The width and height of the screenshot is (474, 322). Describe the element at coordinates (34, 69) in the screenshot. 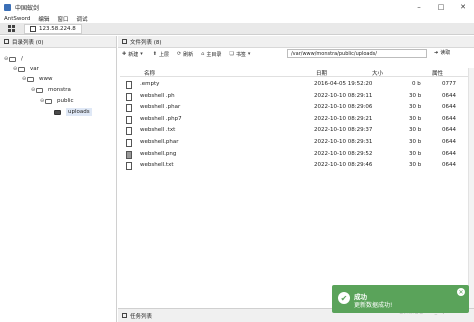

I see `tree-label: var` at that location.